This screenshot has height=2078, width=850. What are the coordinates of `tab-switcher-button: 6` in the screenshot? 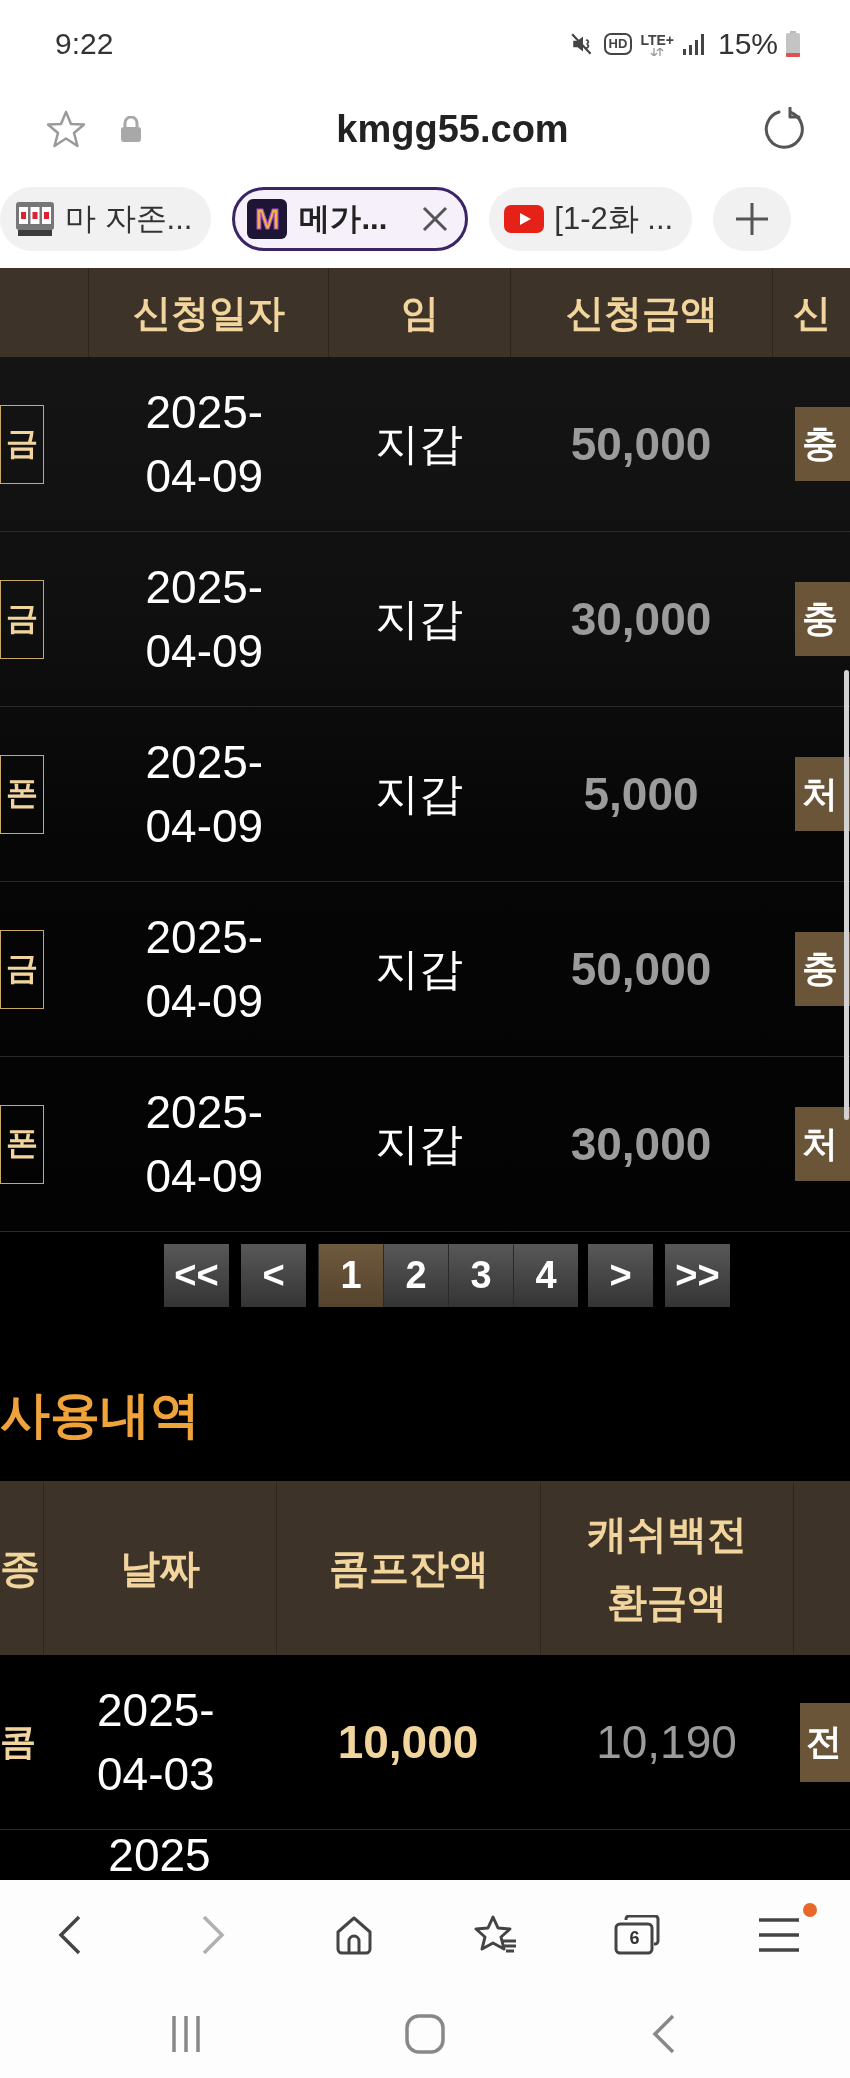 It's located at (637, 1935).